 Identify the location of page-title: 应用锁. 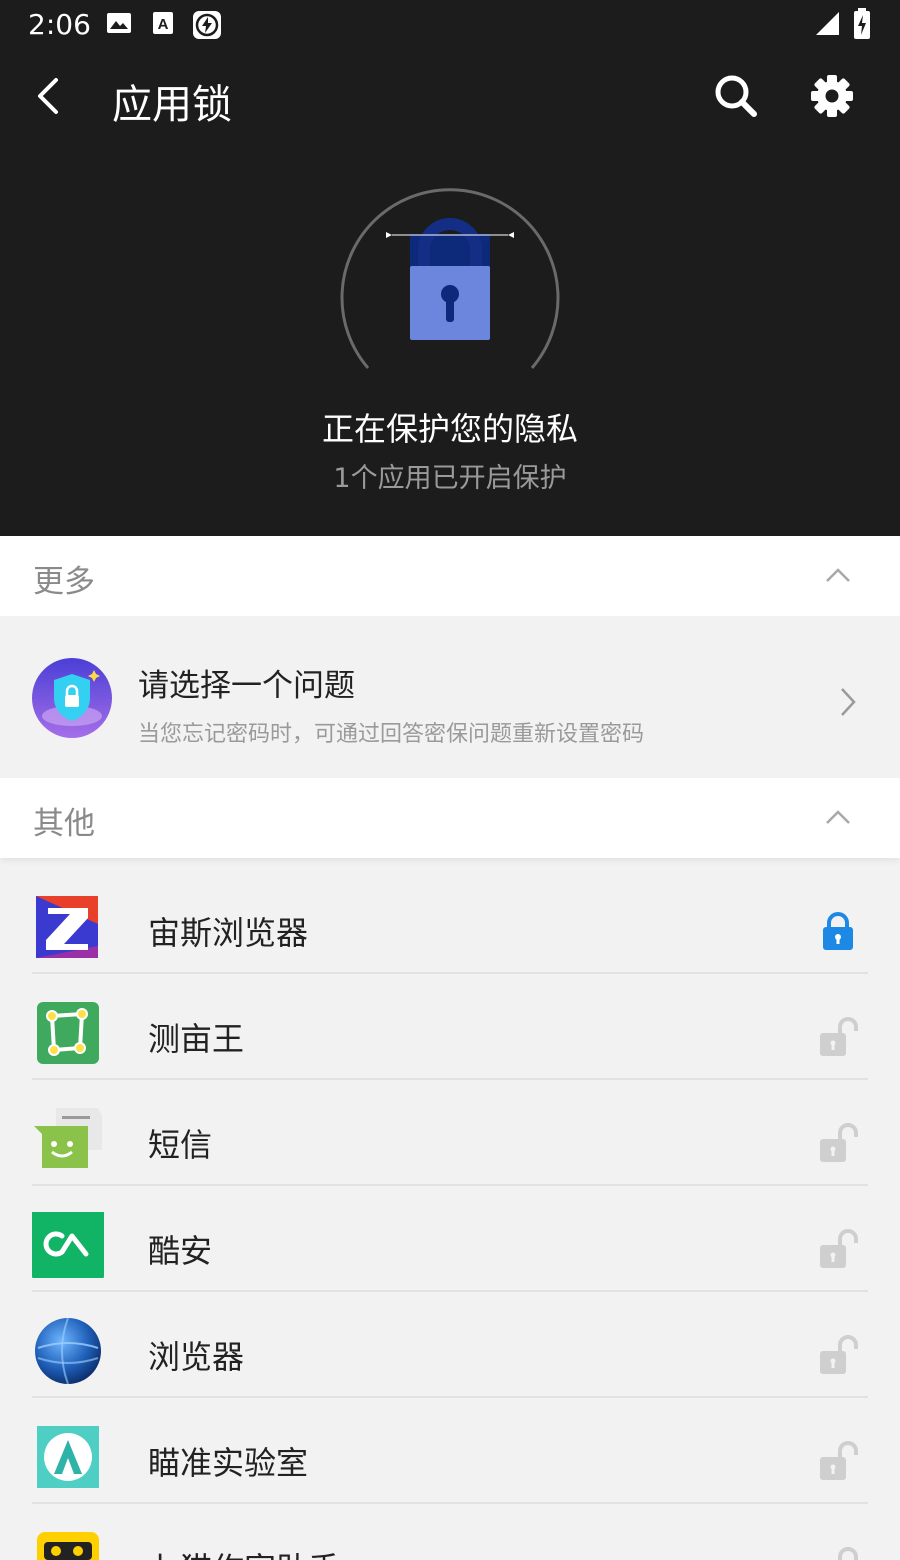
(172, 105).